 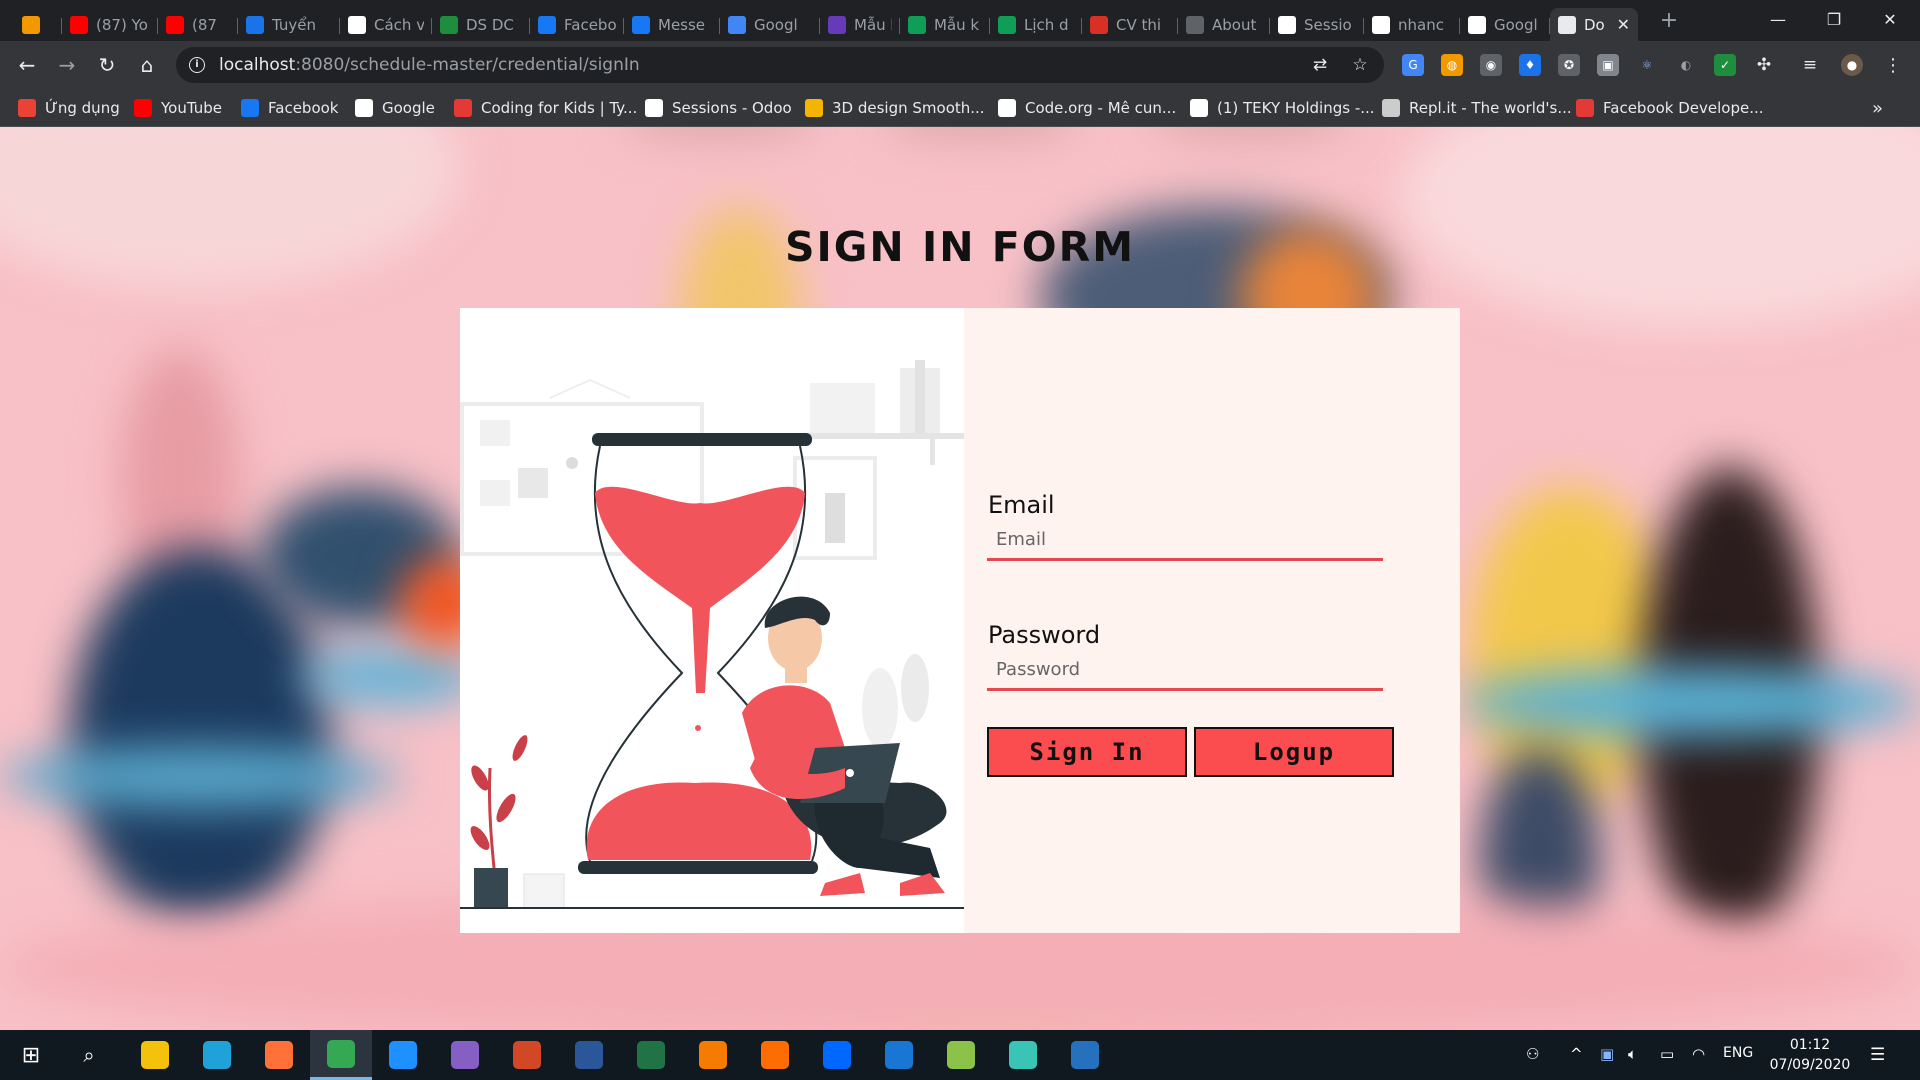 I want to click on google-translate-ext-icon: G, so click(x=1413, y=65).